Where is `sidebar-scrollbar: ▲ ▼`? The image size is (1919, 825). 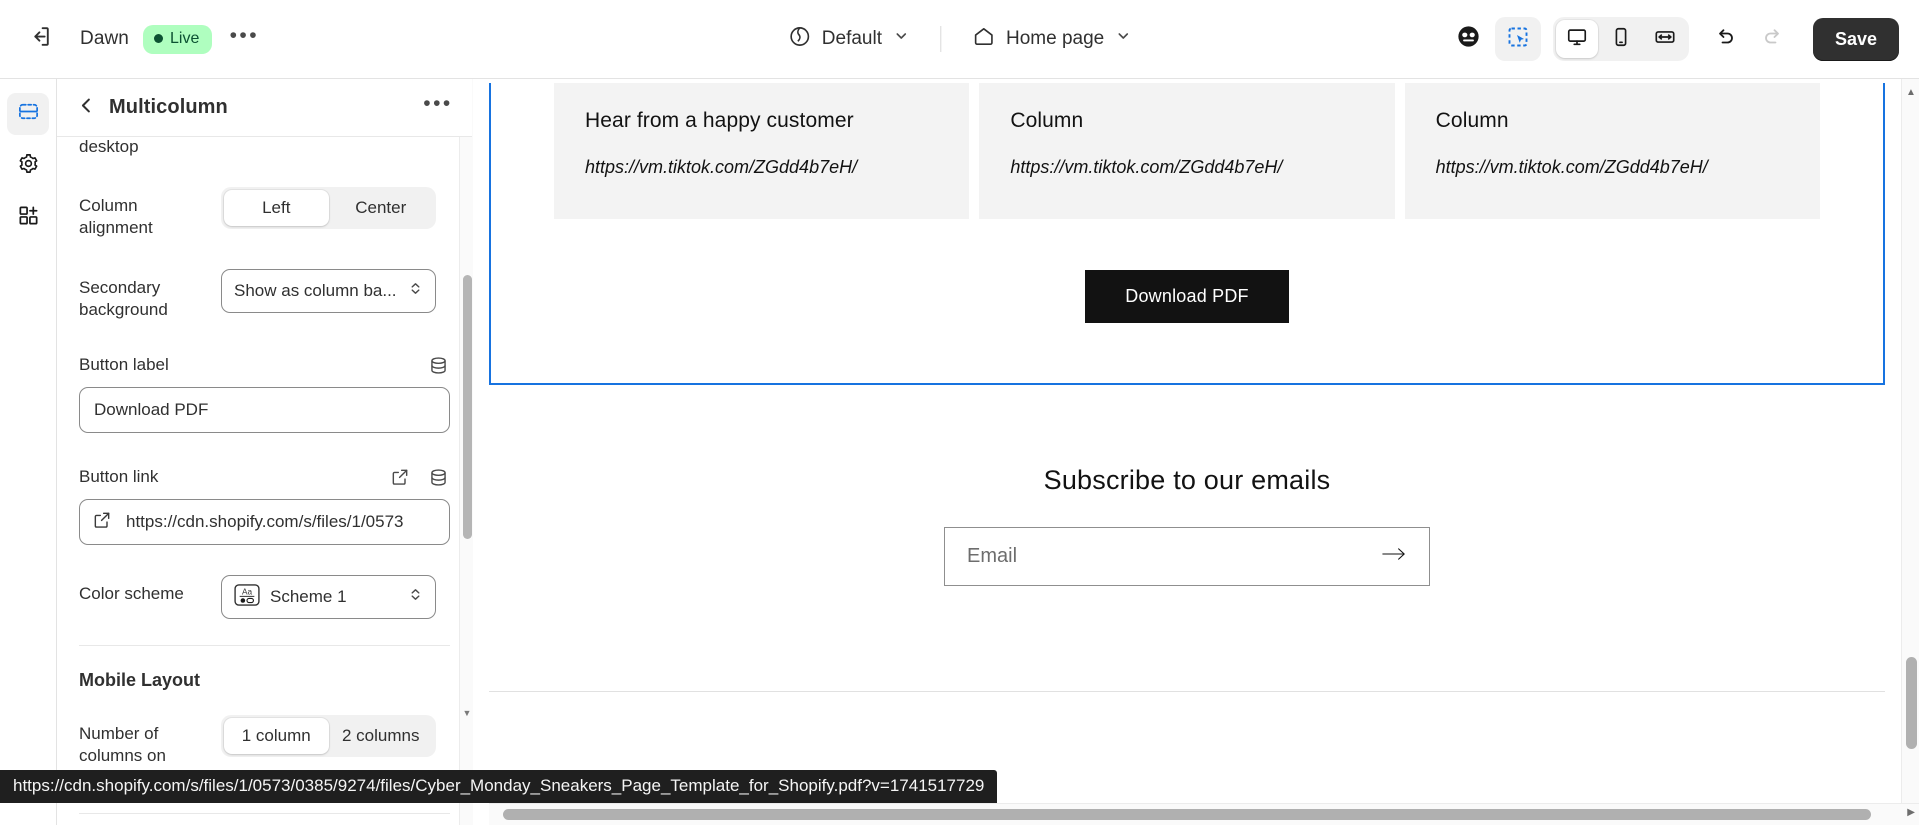 sidebar-scrollbar: ▲ ▼ is located at coordinates (466, 452).